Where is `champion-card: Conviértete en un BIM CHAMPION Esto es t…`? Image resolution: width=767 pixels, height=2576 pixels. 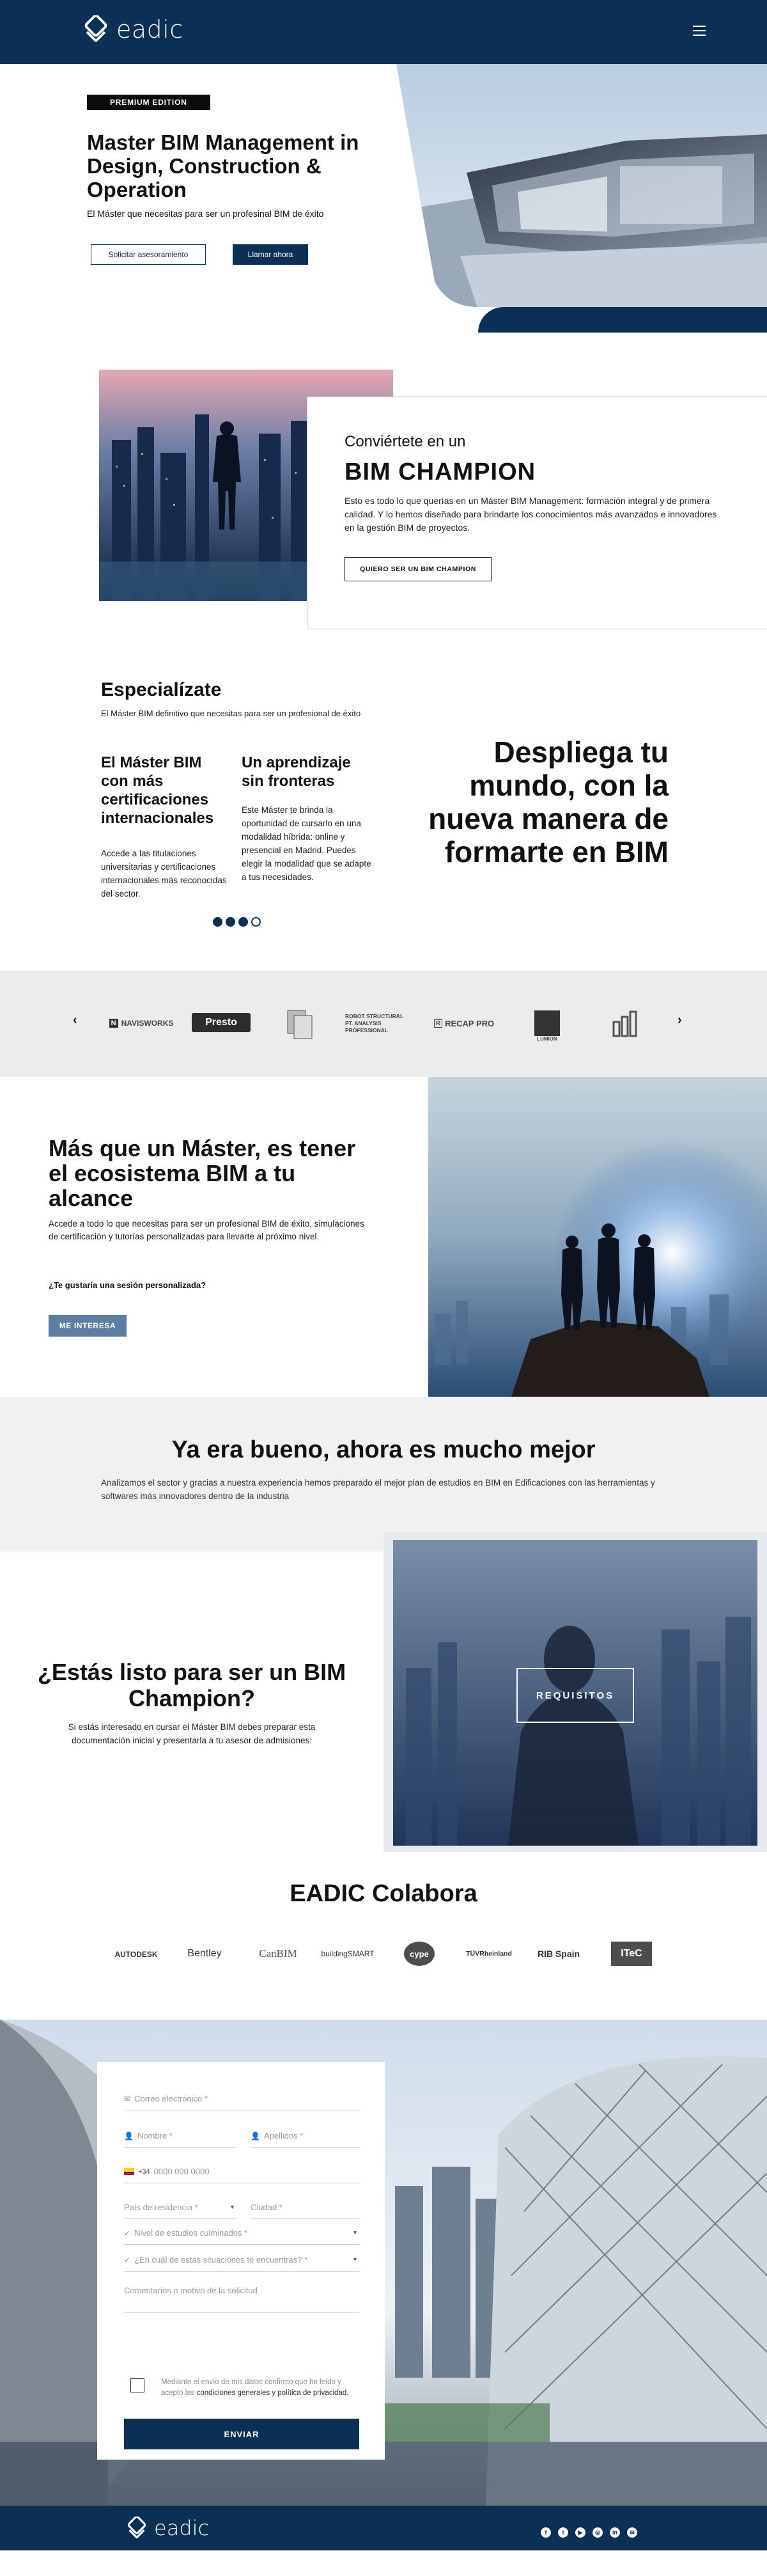 champion-card: Conviértete en un BIM CHAMPION Esto es t… is located at coordinates (537, 513).